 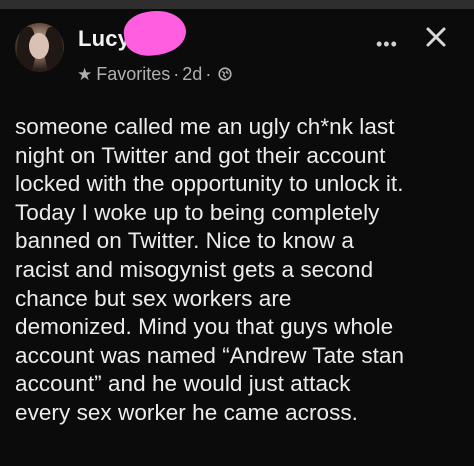 What do you see at coordinates (205, 126) in the screenshot?
I see `post-body-line: someone called me an ugly ch*nk last` at bounding box center [205, 126].